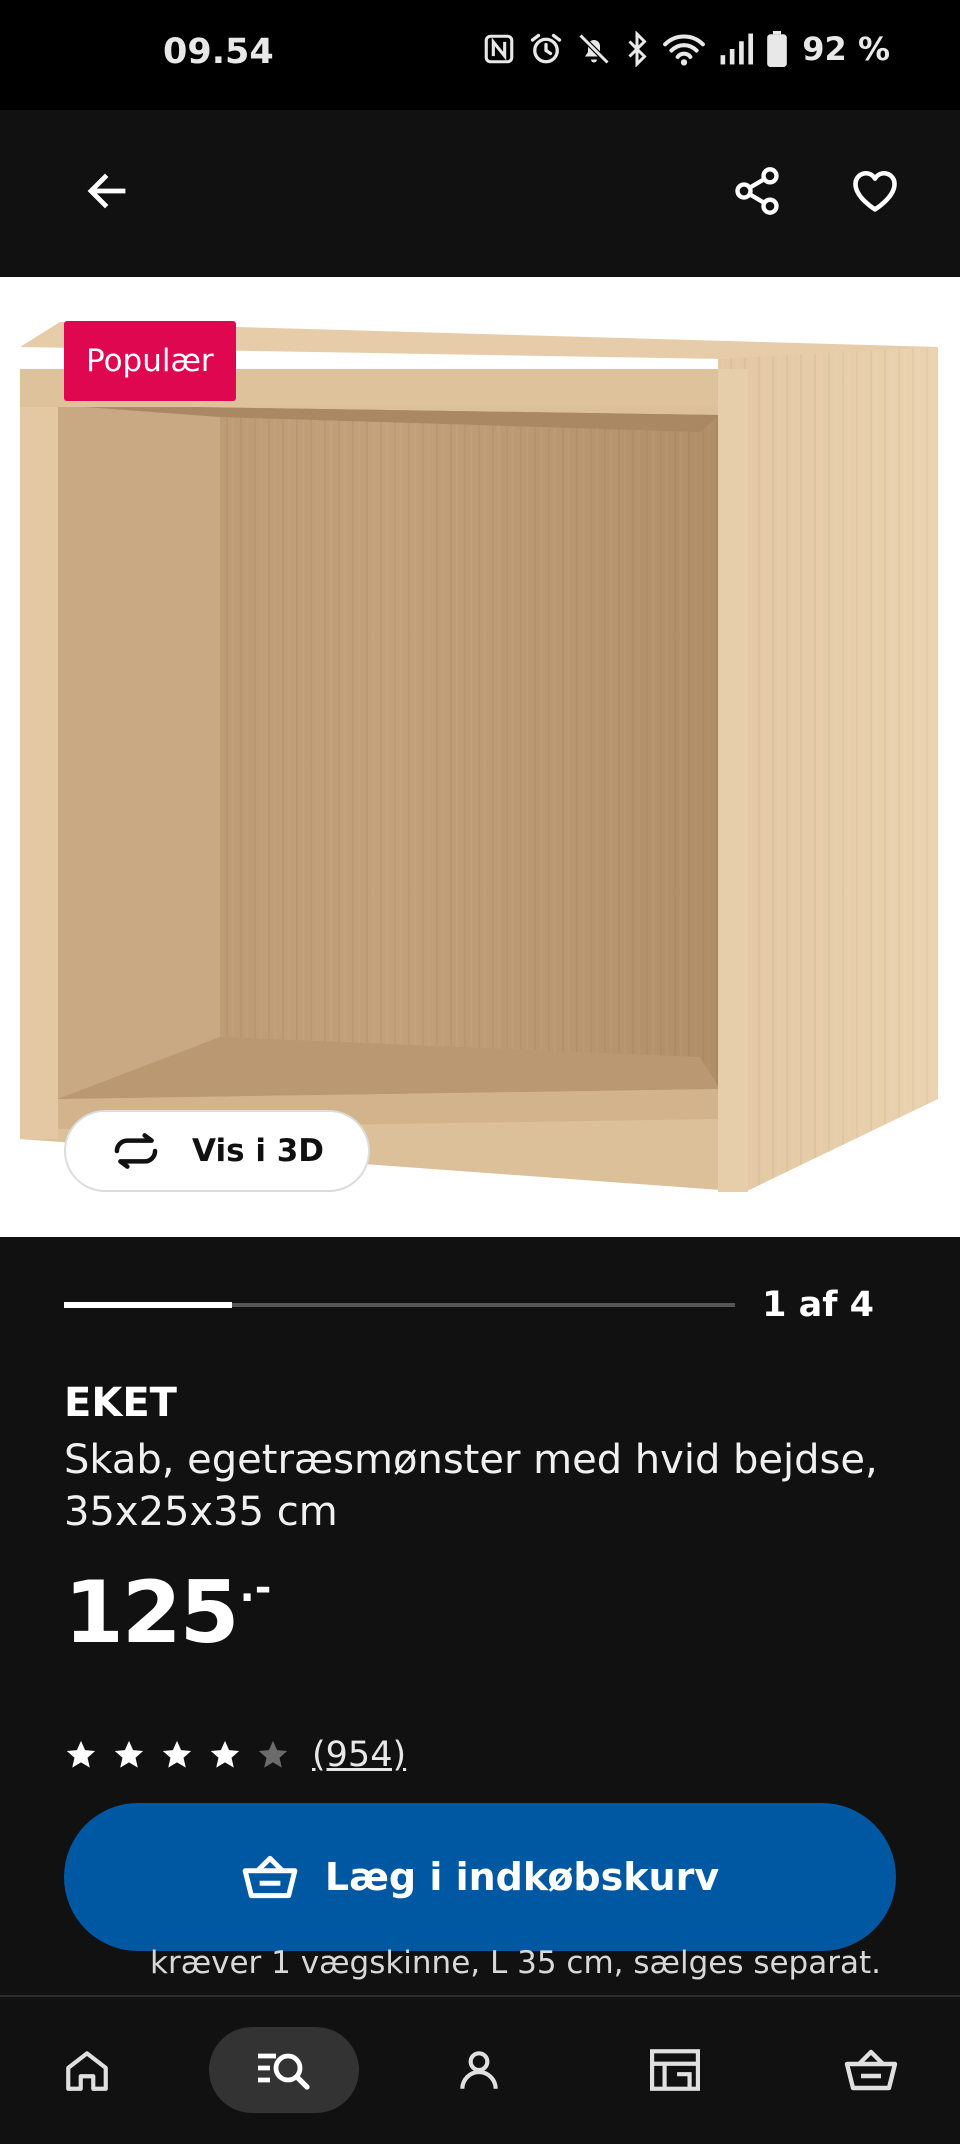 The width and height of the screenshot is (960, 2144). I want to click on nav-home, so click(87, 2070).